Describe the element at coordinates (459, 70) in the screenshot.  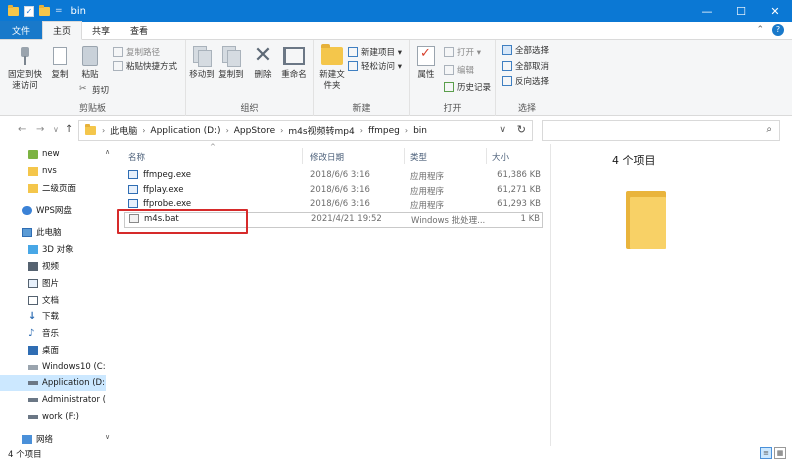
I see `edit-button: 编辑` at that location.